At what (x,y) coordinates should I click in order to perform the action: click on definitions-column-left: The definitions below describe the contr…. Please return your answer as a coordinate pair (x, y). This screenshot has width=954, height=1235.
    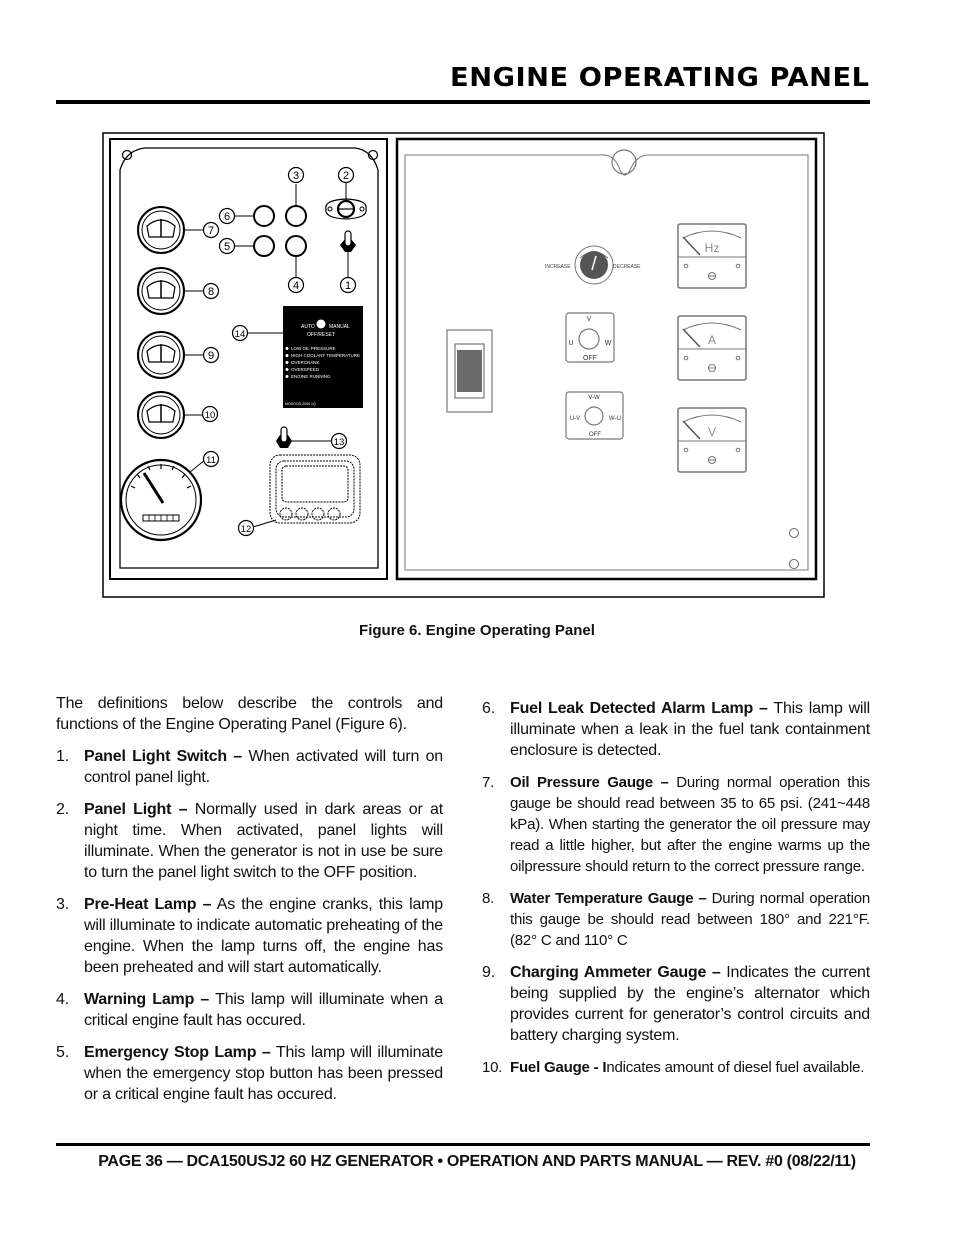
    Looking at the image, I should click on (249, 904).